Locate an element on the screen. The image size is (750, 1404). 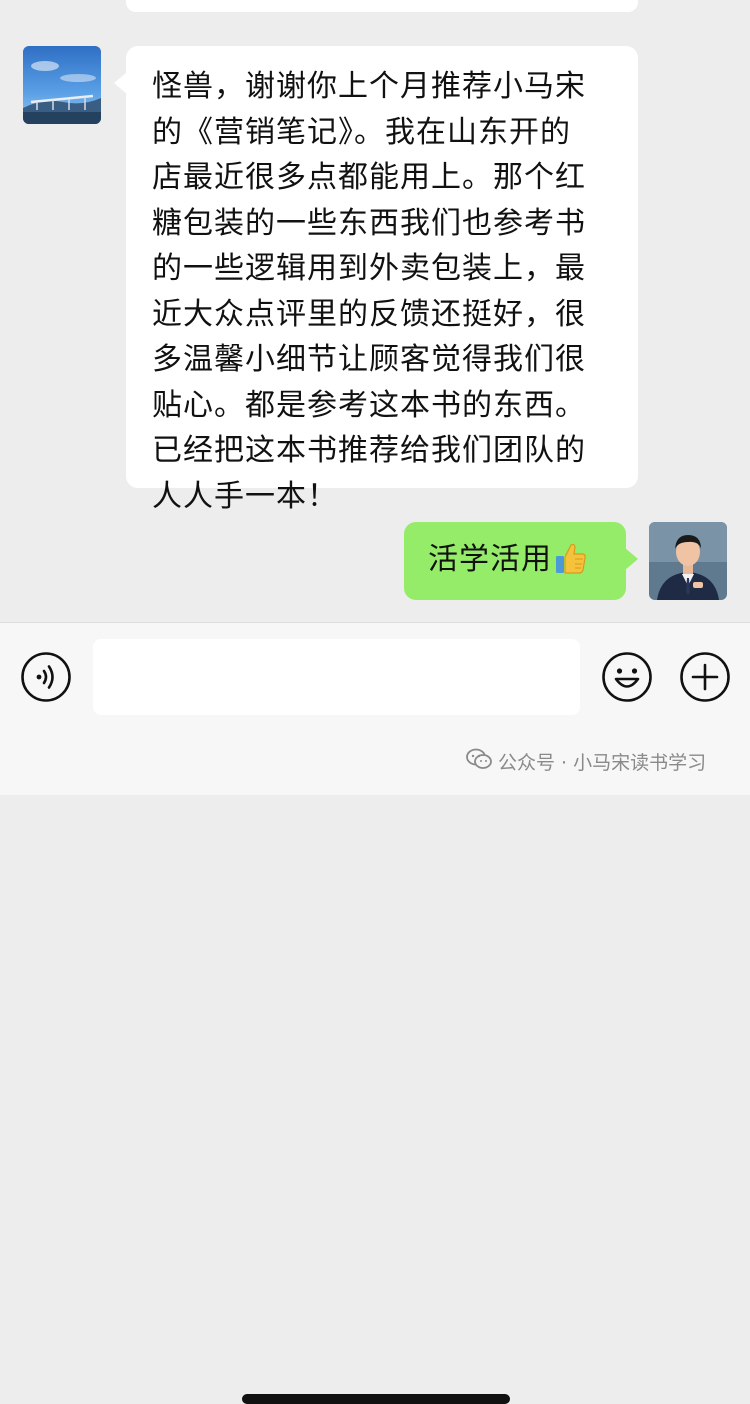
person-photo-icon is located at coordinates (688, 561).